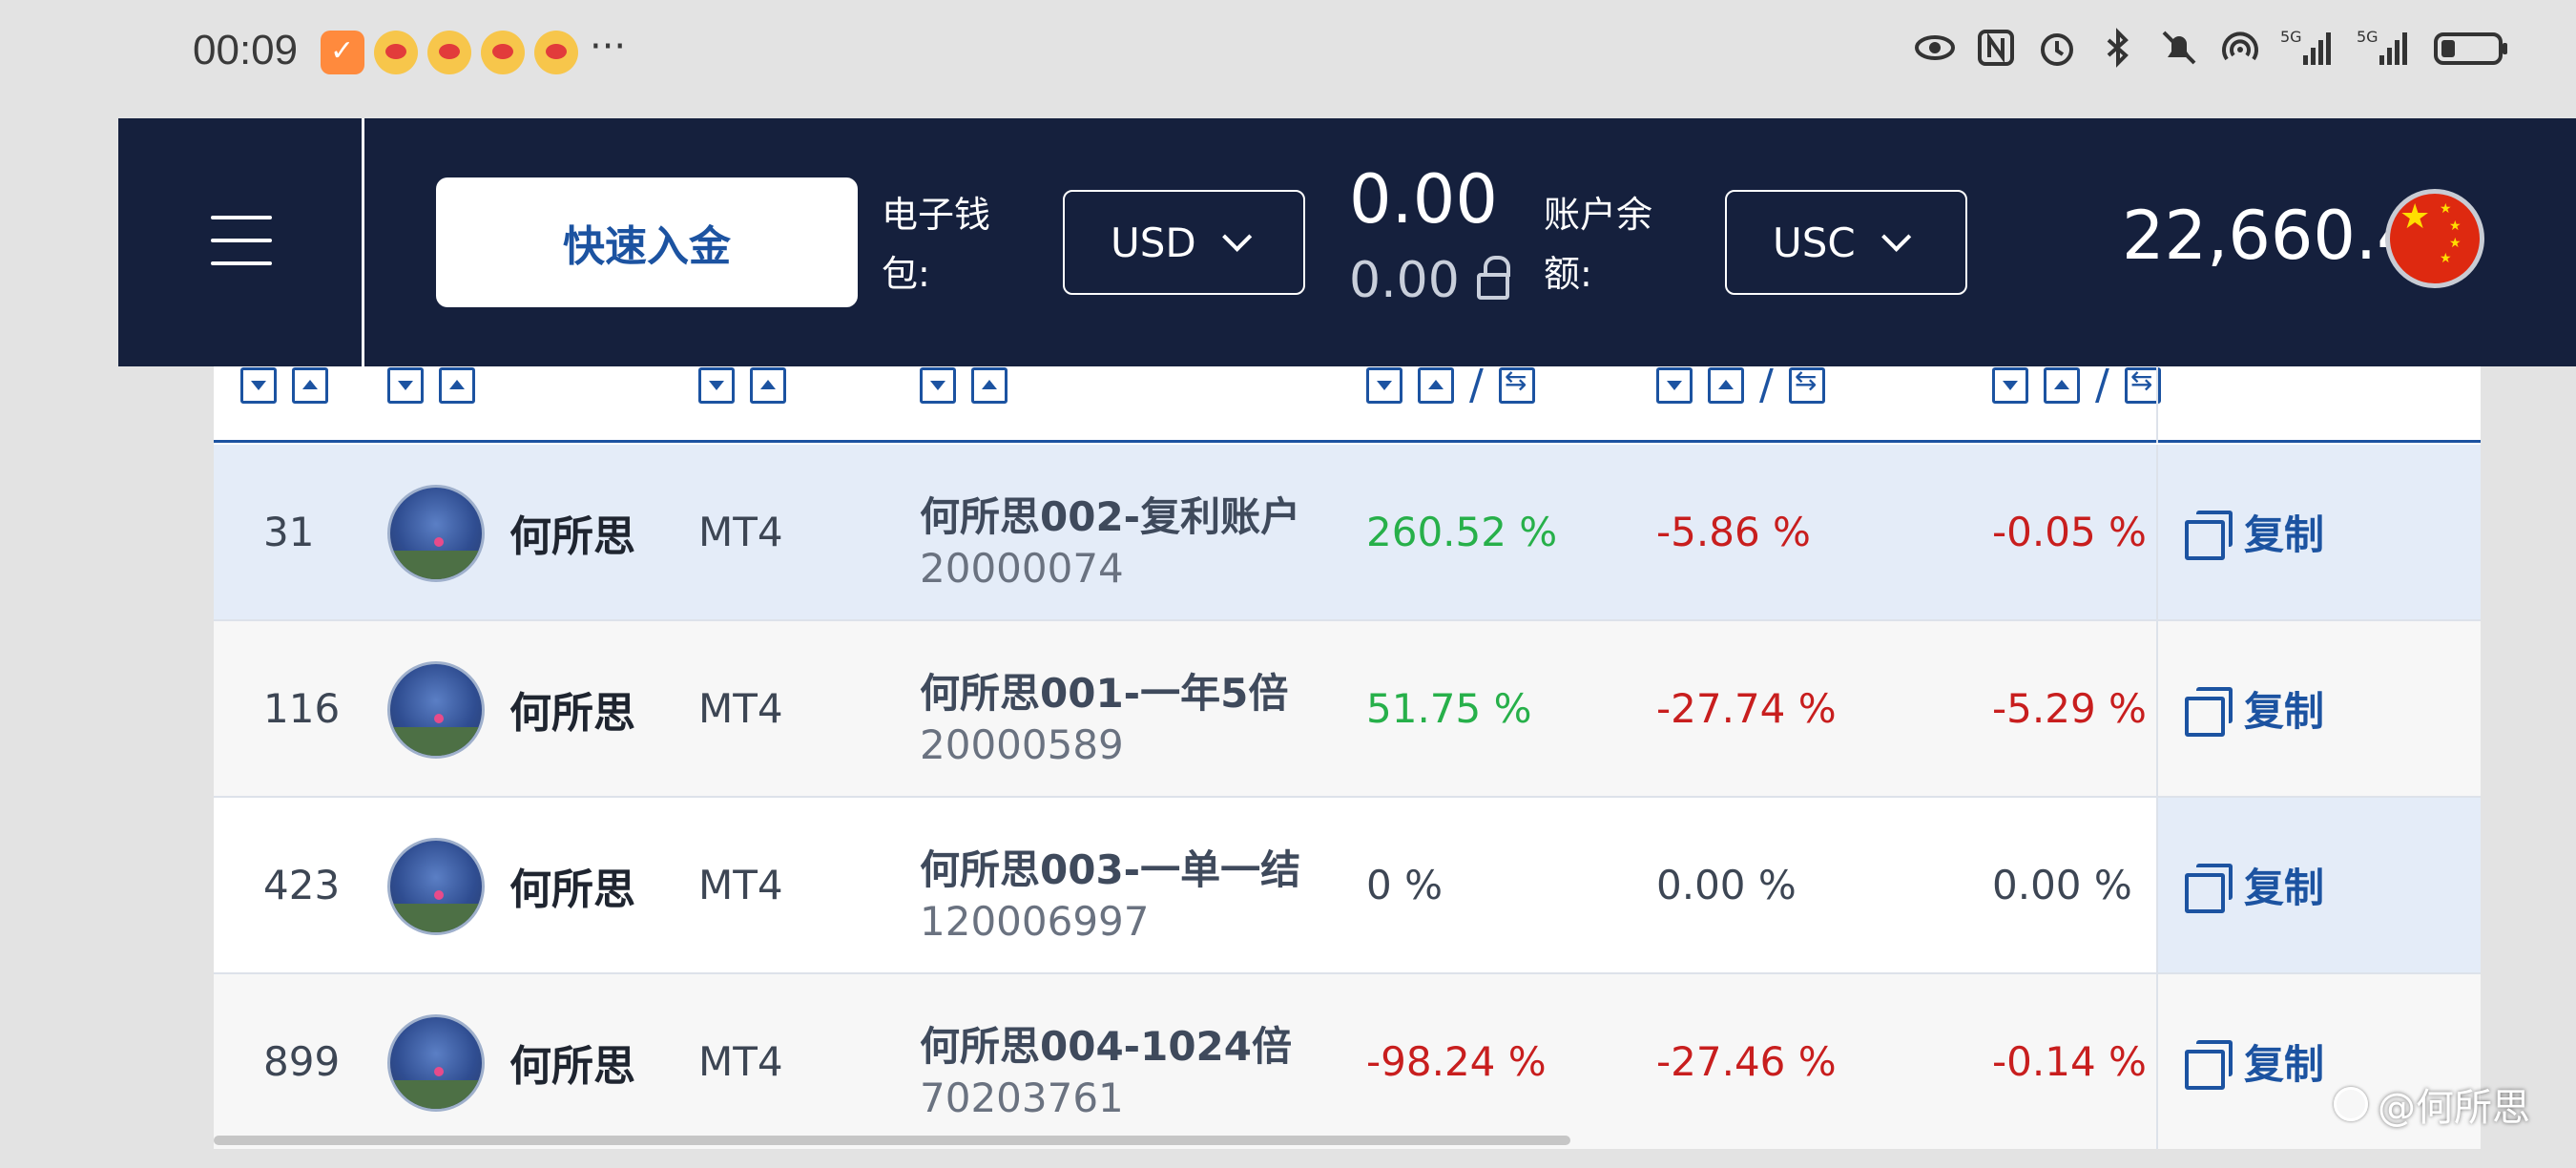 The width and height of the screenshot is (2576, 1168). What do you see at coordinates (2062, 885) in the screenshot?
I see `return-3-cell: 0.00 %` at bounding box center [2062, 885].